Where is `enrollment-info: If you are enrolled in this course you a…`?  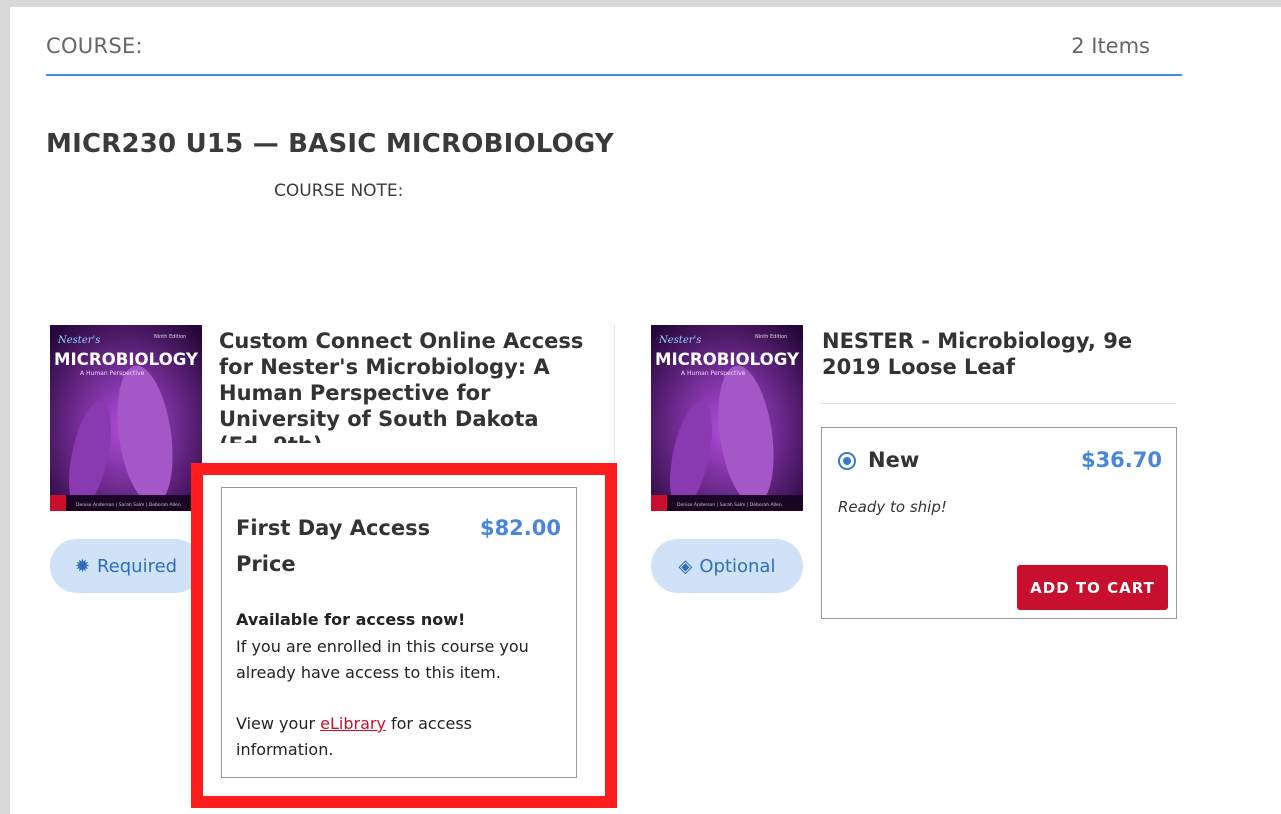 enrollment-info: If you are enrolled in this course you a… is located at coordinates (382, 659).